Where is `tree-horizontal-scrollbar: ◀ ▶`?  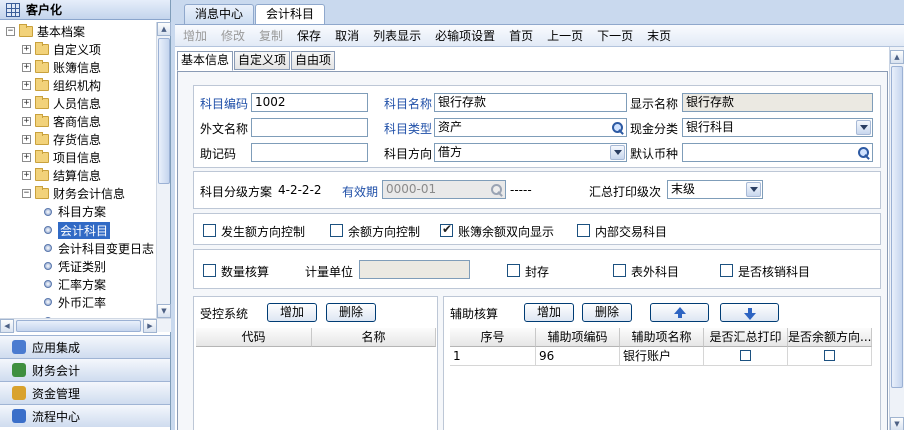 tree-horizontal-scrollbar: ◀ ▶ is located at coordinates (85, 325).